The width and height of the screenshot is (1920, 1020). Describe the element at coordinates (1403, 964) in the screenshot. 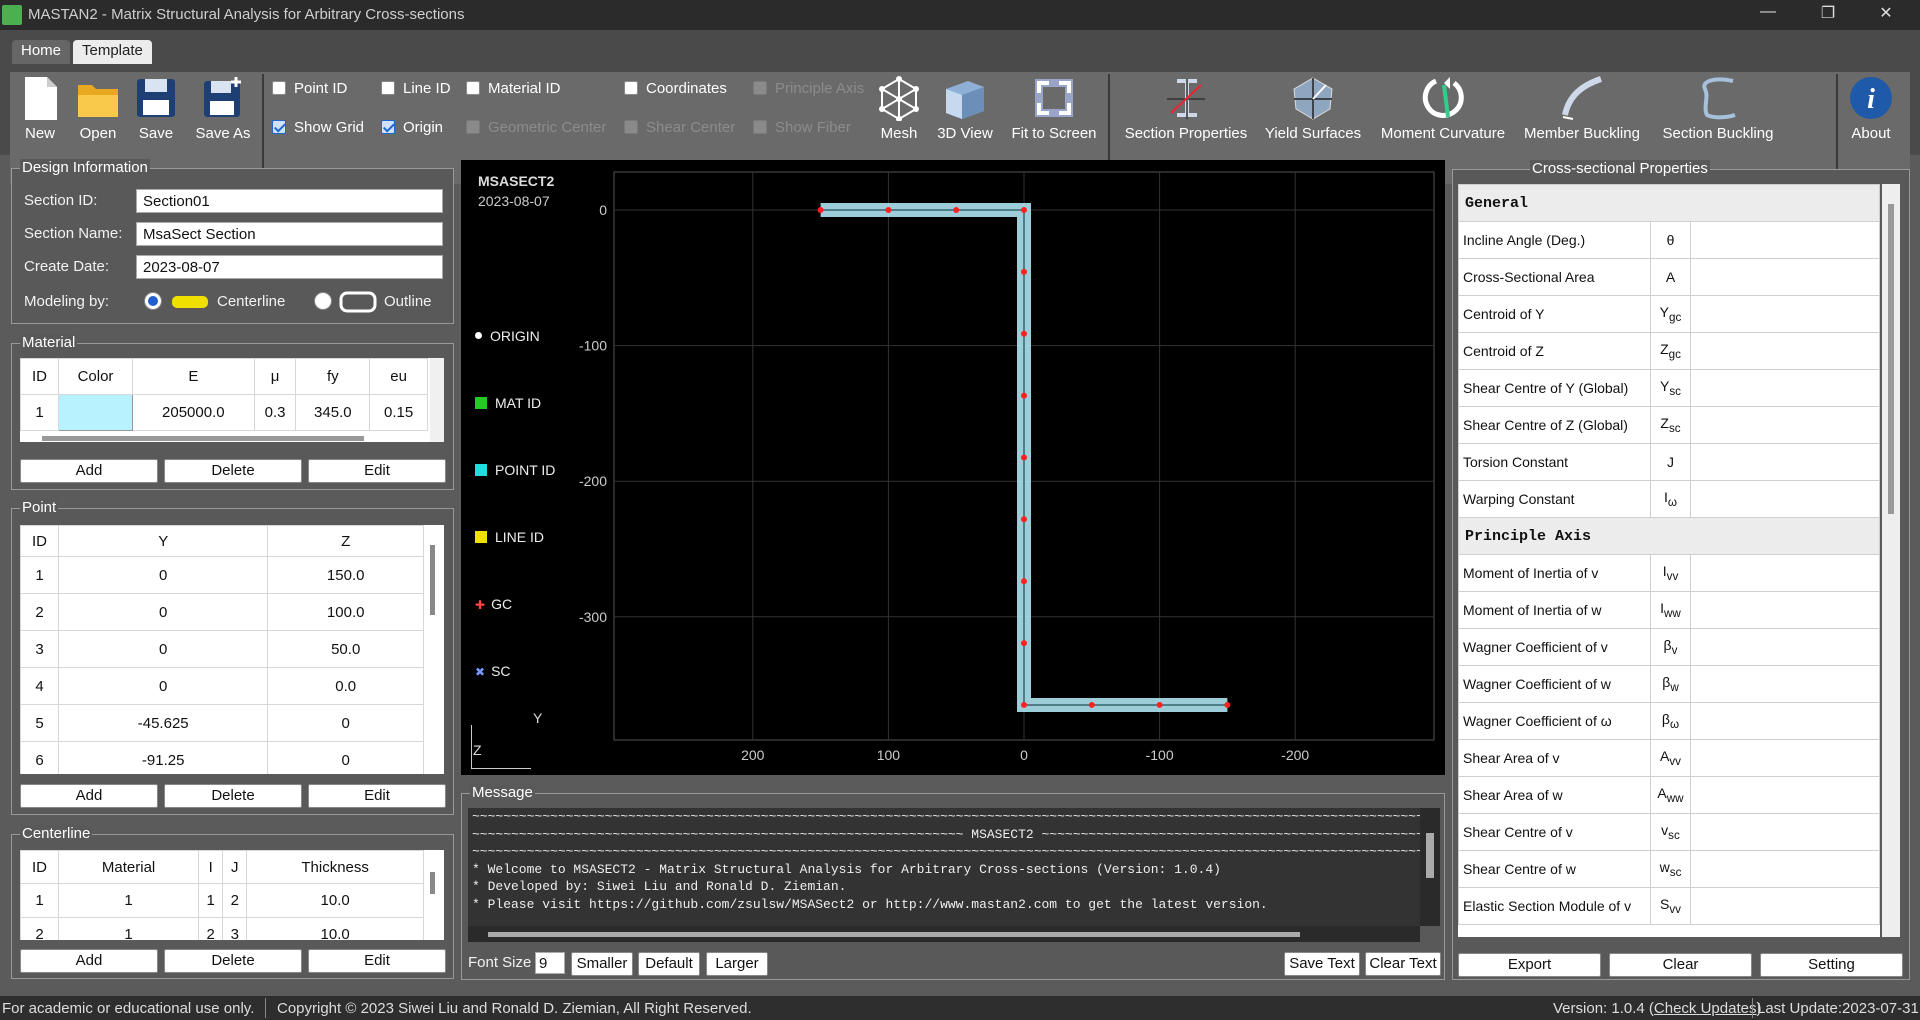

I see `clear-text-button: Clear Text` at that location.